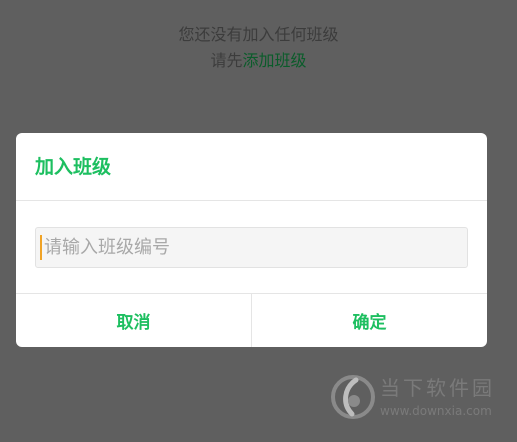 Image resolution: width=517 pixels, height=442 pixels. I want to click on watermark-url: www.downxia.com, so click(436, 411).